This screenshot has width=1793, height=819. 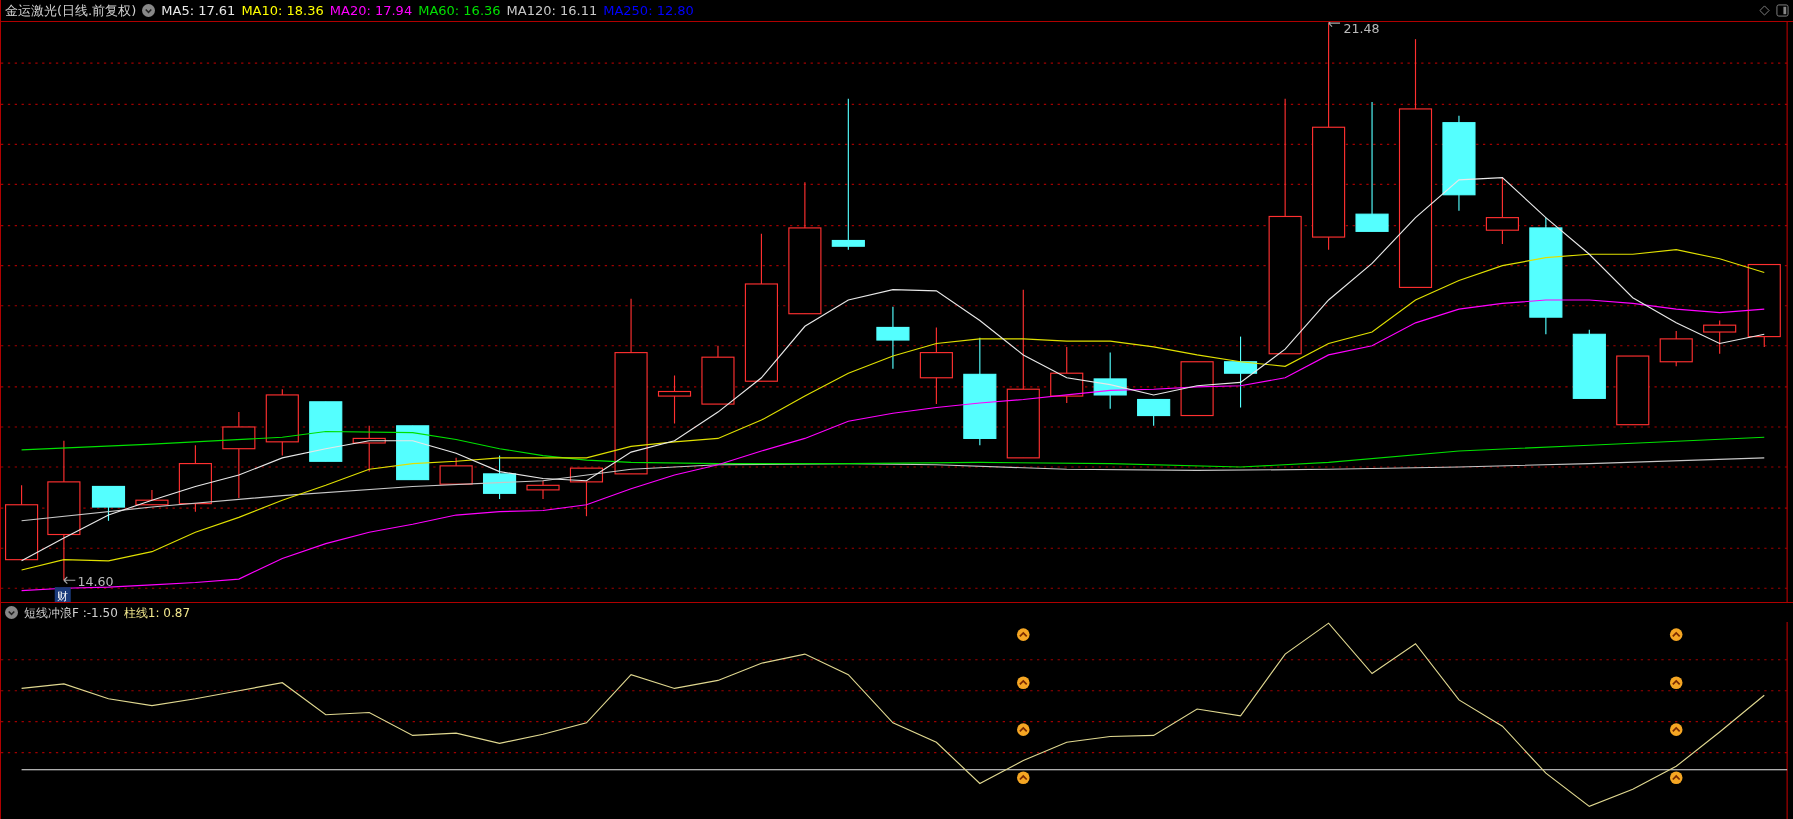 I want to click on price-label: 14.60, so click(x=95, y=581).